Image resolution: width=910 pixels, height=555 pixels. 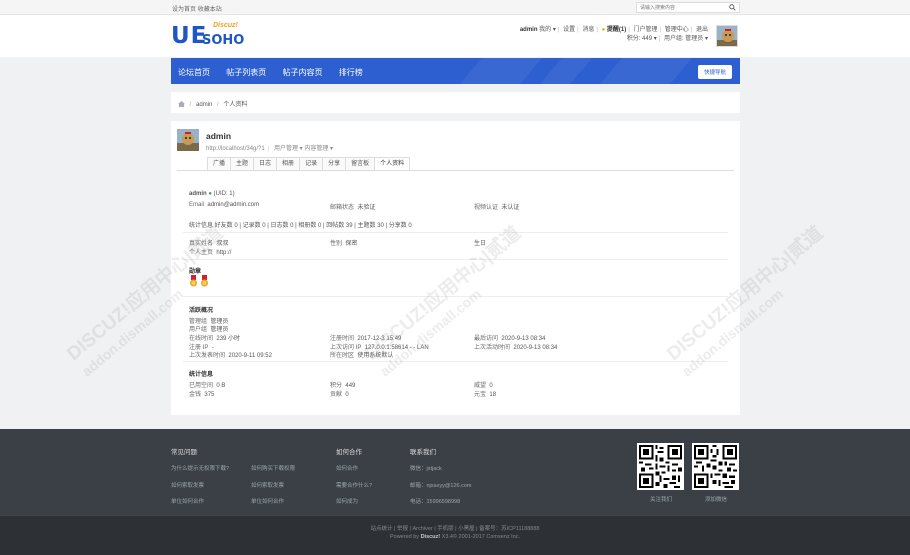 What do you see at coordinates (485, 395) in the screenshot?
I see `yuanbao-row: 元宝 18` at bounding box center [485, 395].